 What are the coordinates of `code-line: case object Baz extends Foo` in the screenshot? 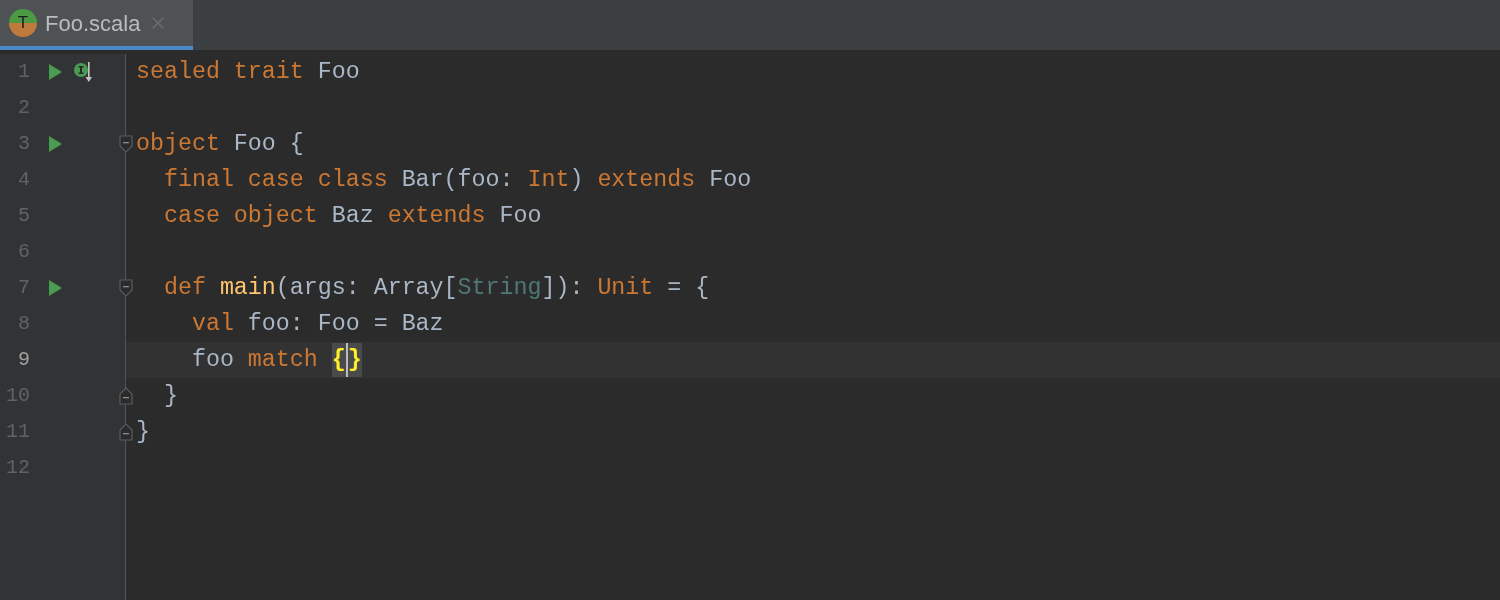 It's located at (352, 216).